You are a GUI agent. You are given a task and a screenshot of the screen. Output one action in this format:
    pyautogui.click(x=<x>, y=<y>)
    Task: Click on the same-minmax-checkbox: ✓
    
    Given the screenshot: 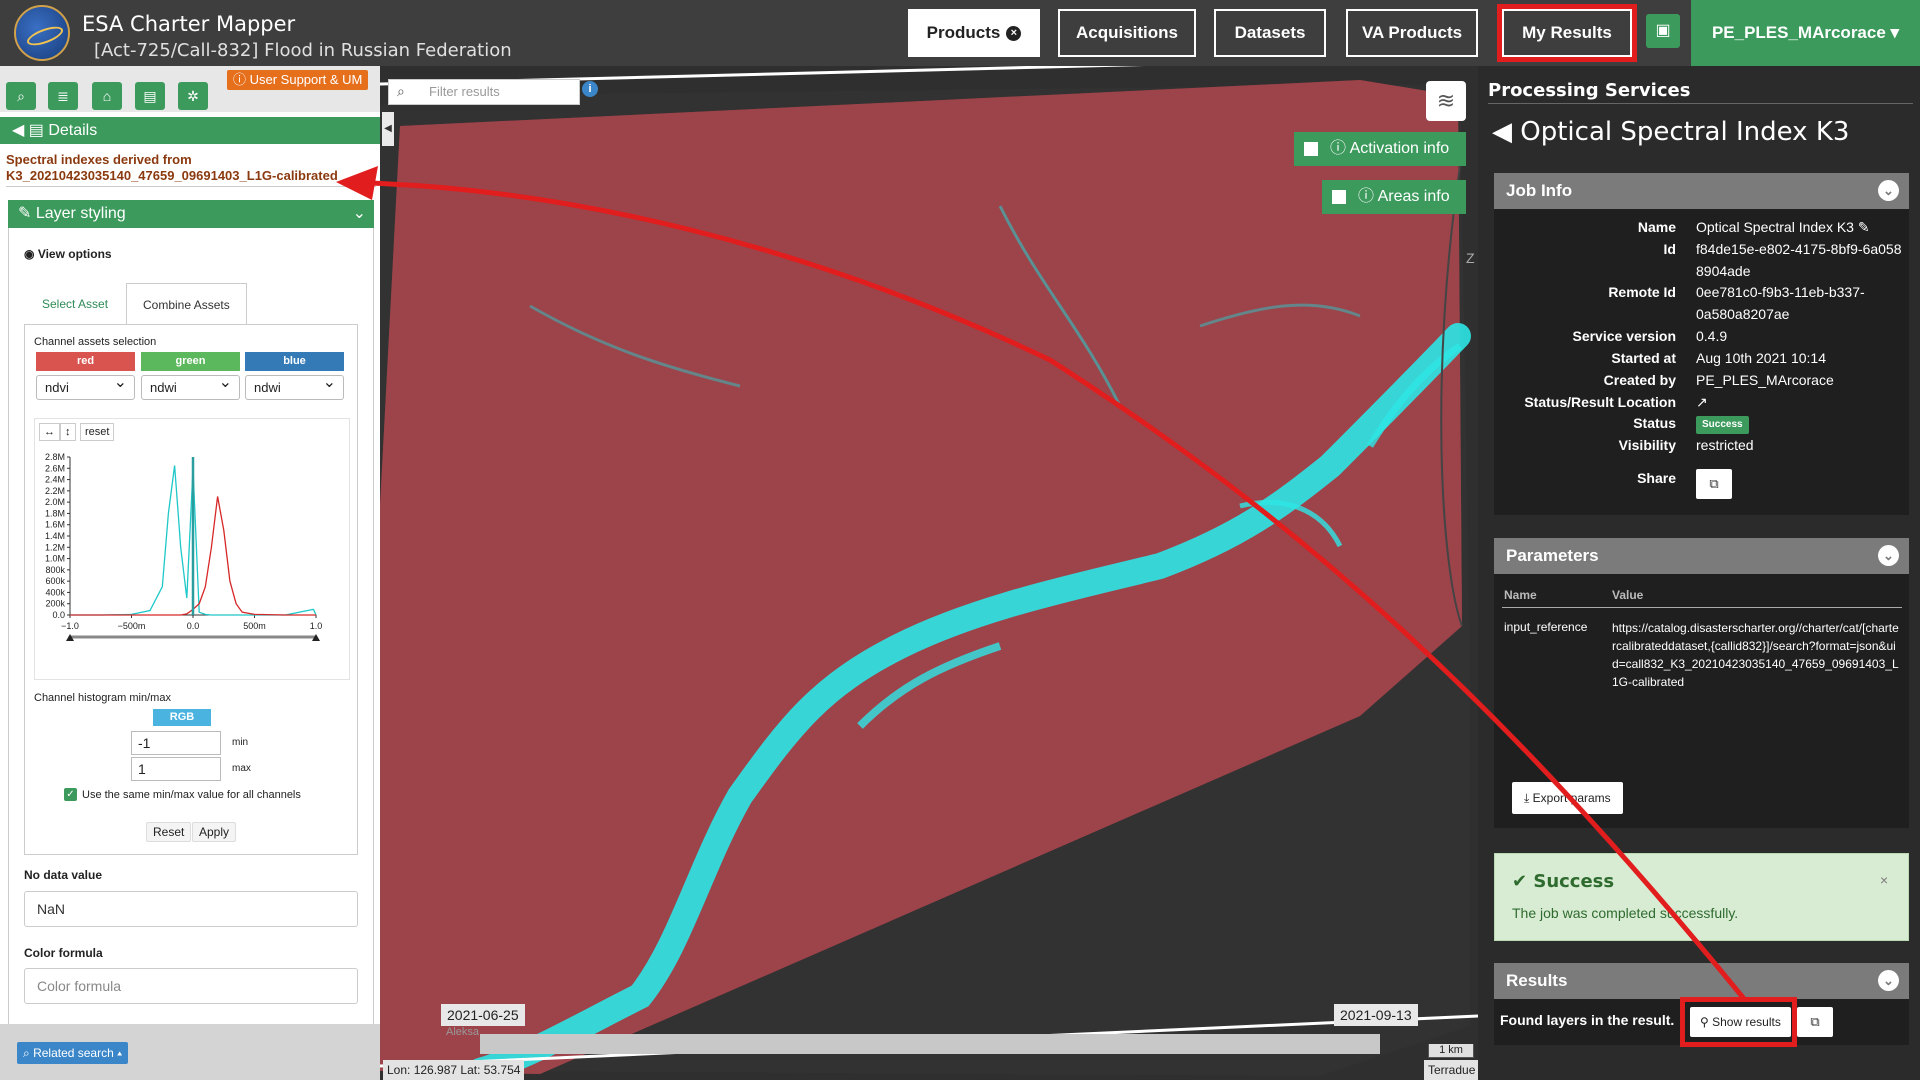 What is the action you would take?
    pyautogui.click(x=70, y=794)
    